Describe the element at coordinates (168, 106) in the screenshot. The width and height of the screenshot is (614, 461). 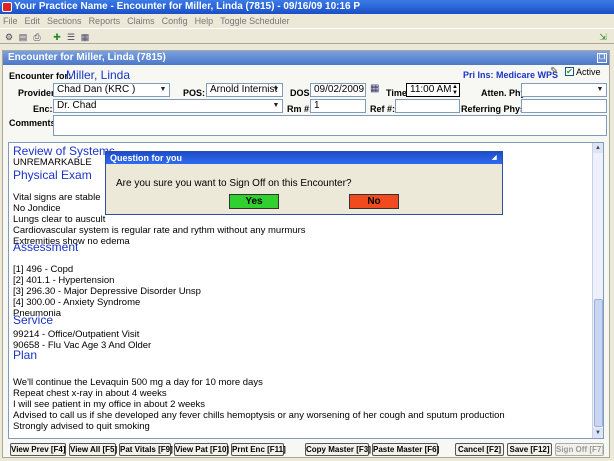
I see `enc-select: Dr. Chad ▼` at that location.